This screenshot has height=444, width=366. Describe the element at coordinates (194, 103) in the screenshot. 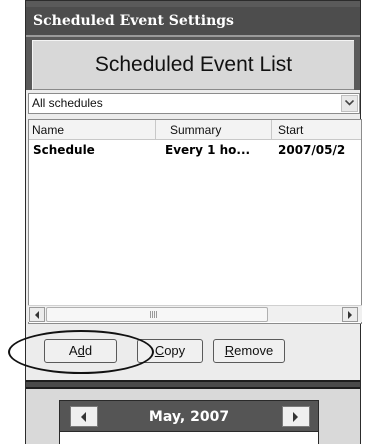

I see `schedule-filter-select: All schedules` at that location.